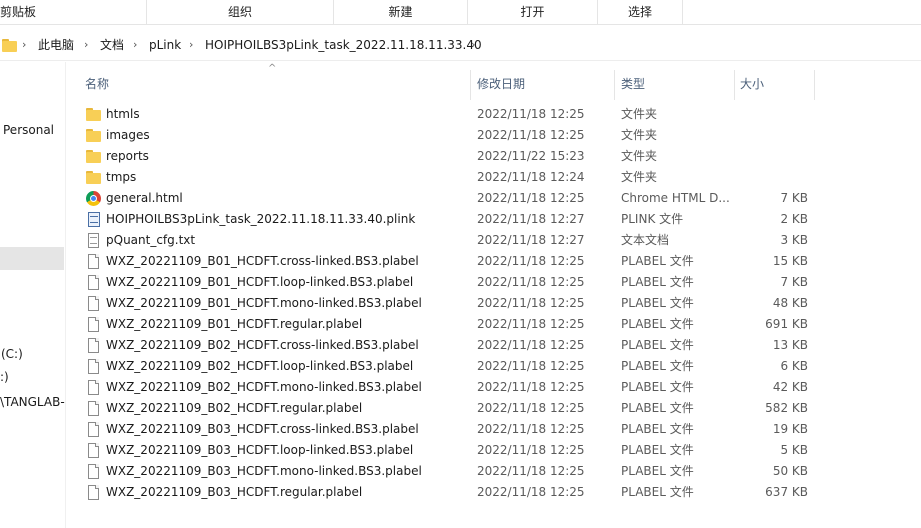 The width and height of the screenshot is (921, 528). What do you see at coordinates (790, 345) in the screenshot?
I see `file-size: 13 KB` at bounding box center [790, 345].